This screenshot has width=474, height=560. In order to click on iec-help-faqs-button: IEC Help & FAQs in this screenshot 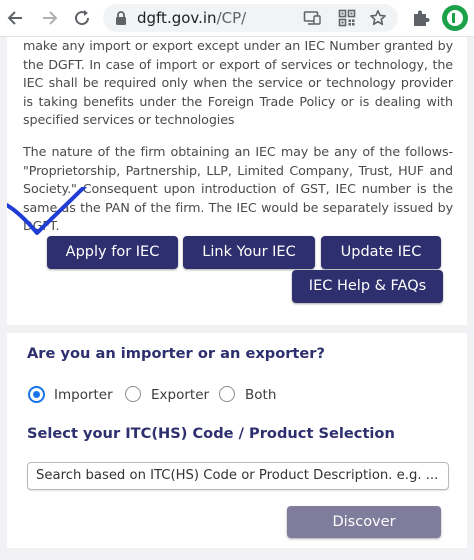, I will do `click(367, 286)`.